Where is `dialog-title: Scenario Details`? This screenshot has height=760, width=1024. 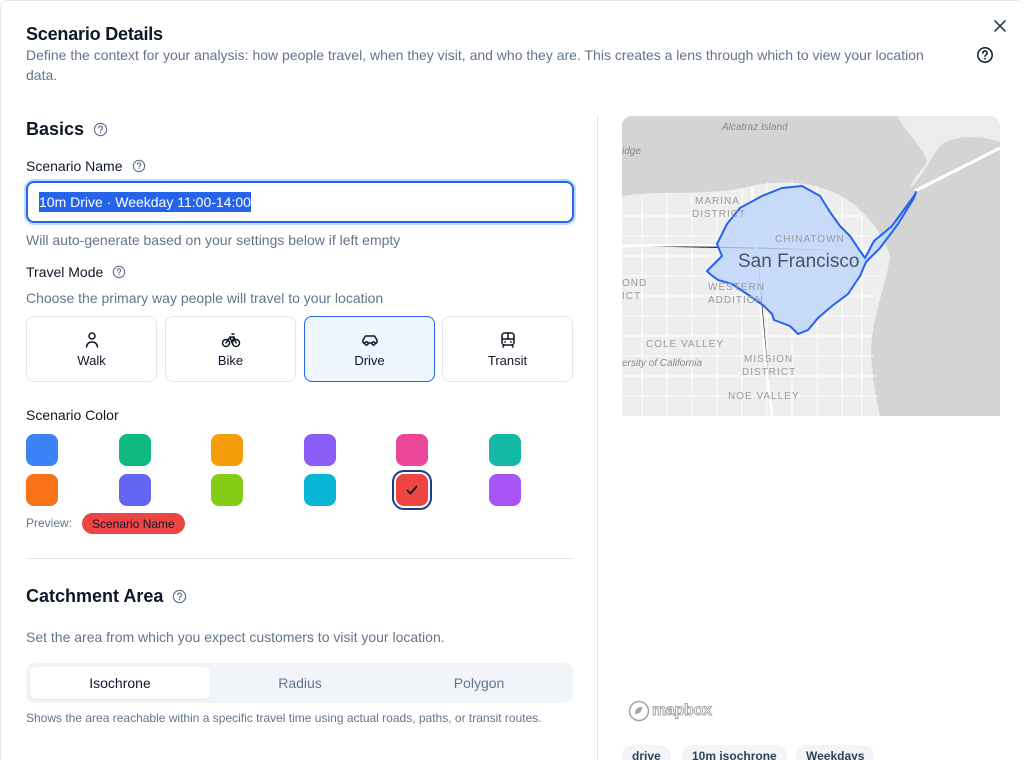 dialog-title: Scenario Details is located at coordinates (94, 34).